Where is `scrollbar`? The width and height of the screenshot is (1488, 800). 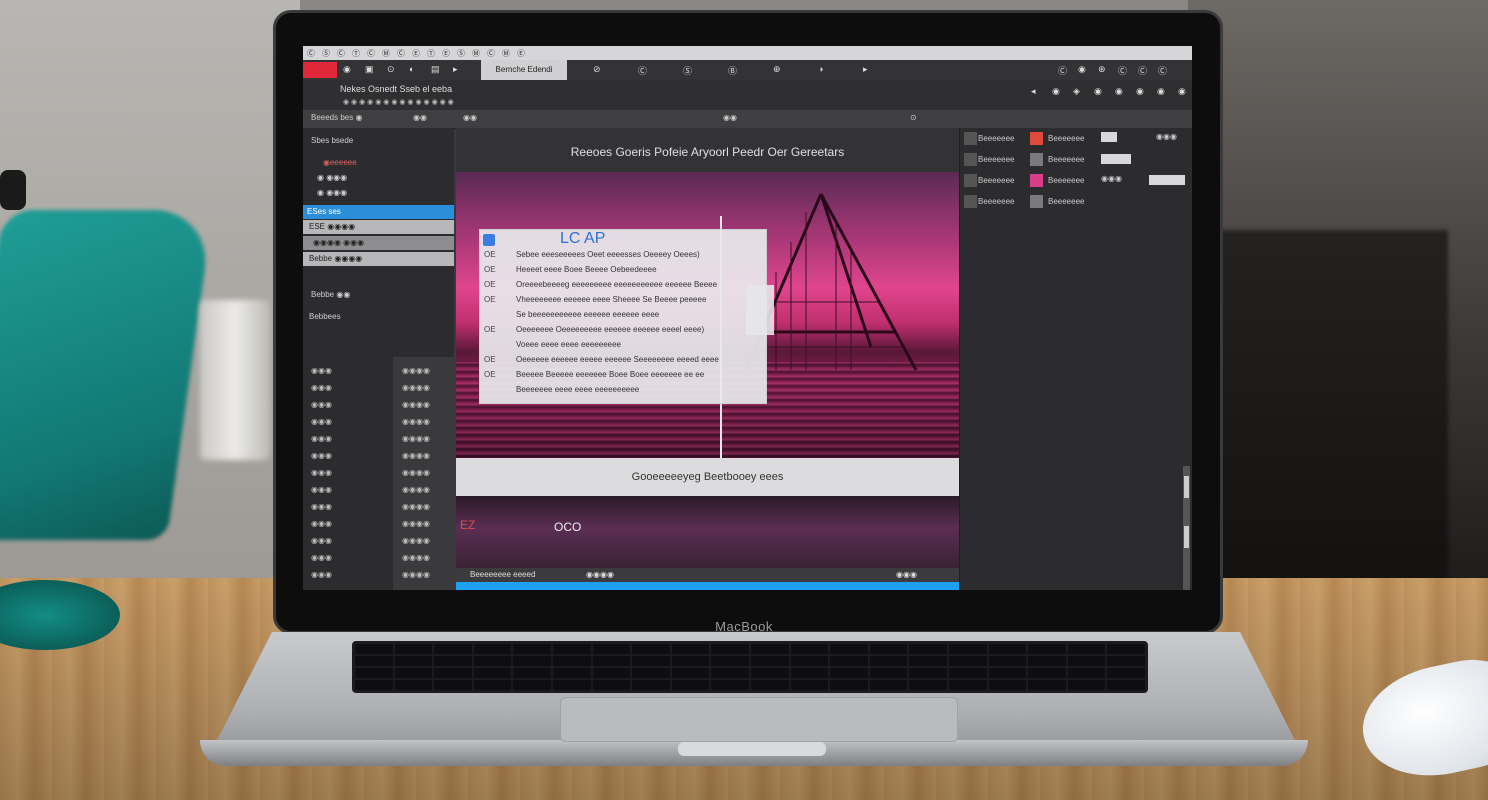
scrollbar is located at coordinates (1186, 528).